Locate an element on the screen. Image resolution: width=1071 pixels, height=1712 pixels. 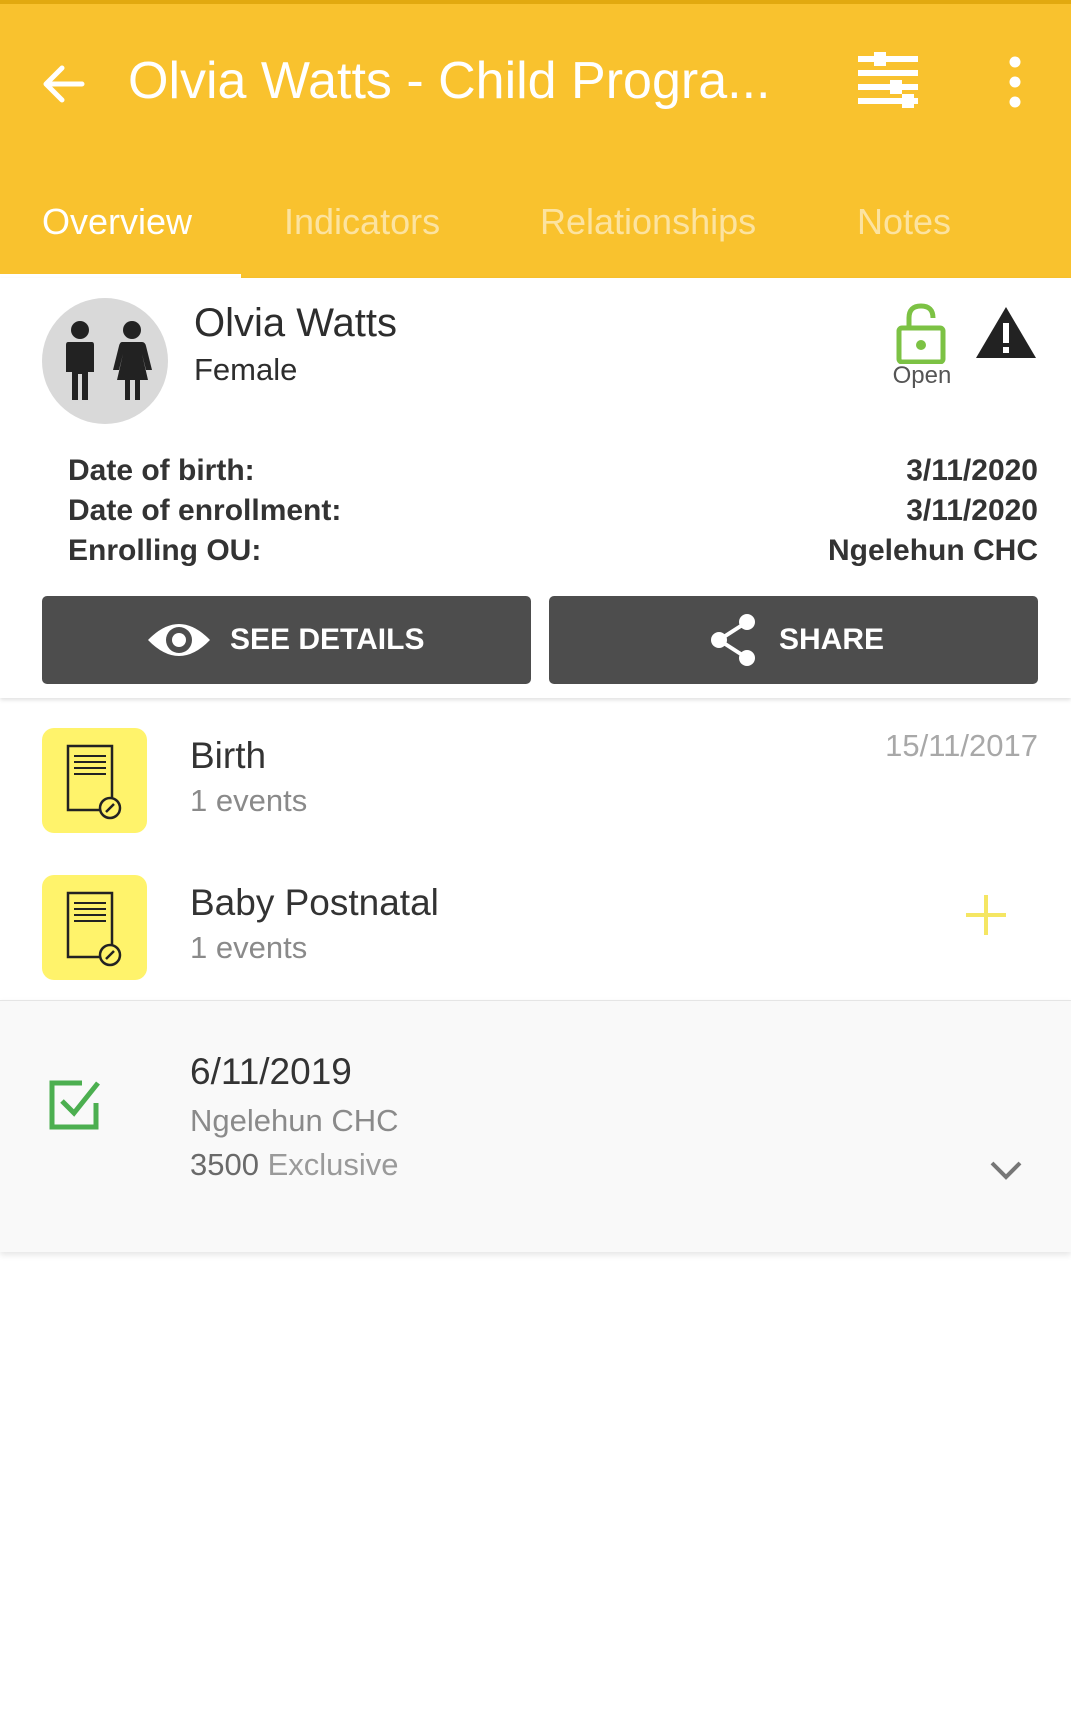
stage-title: Baby Postnatal is located at coordinates (314, 902).